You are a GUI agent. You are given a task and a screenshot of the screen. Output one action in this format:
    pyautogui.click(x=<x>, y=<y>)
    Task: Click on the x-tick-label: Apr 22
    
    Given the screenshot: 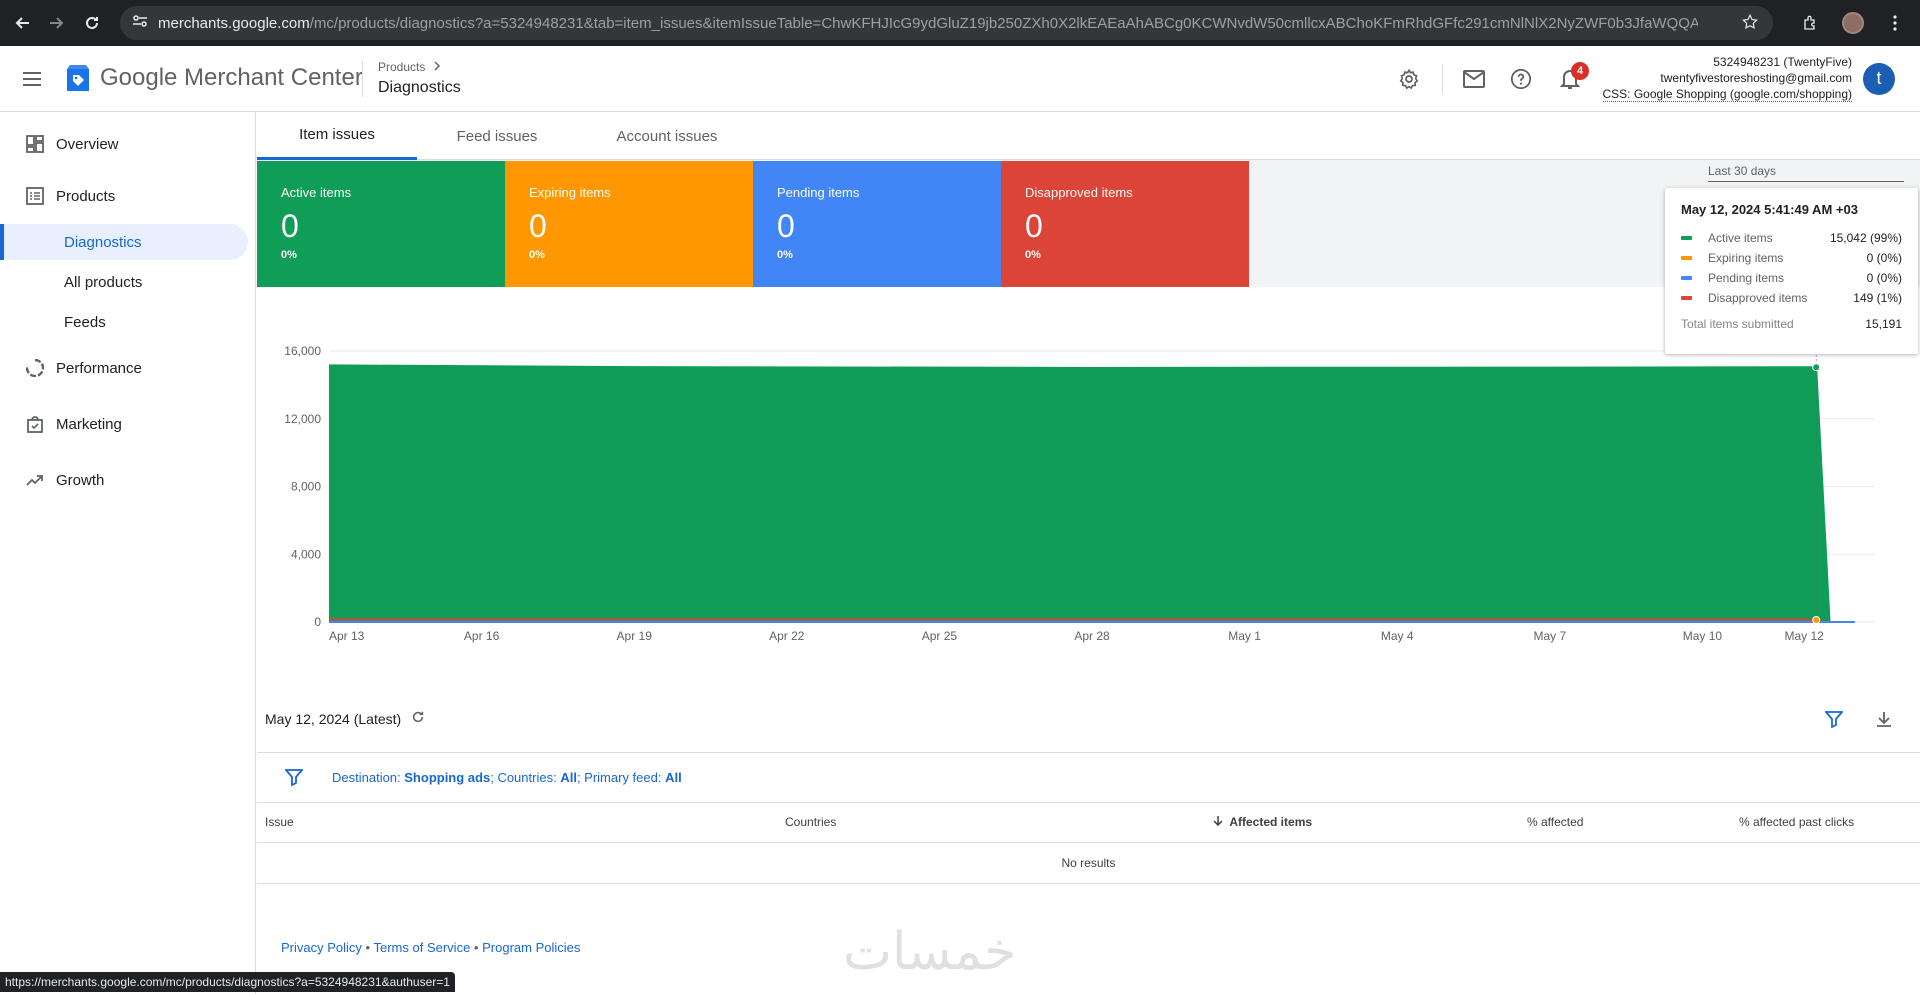 What is the action you would take?
    pyautogui.click(x=787, y=636)
    